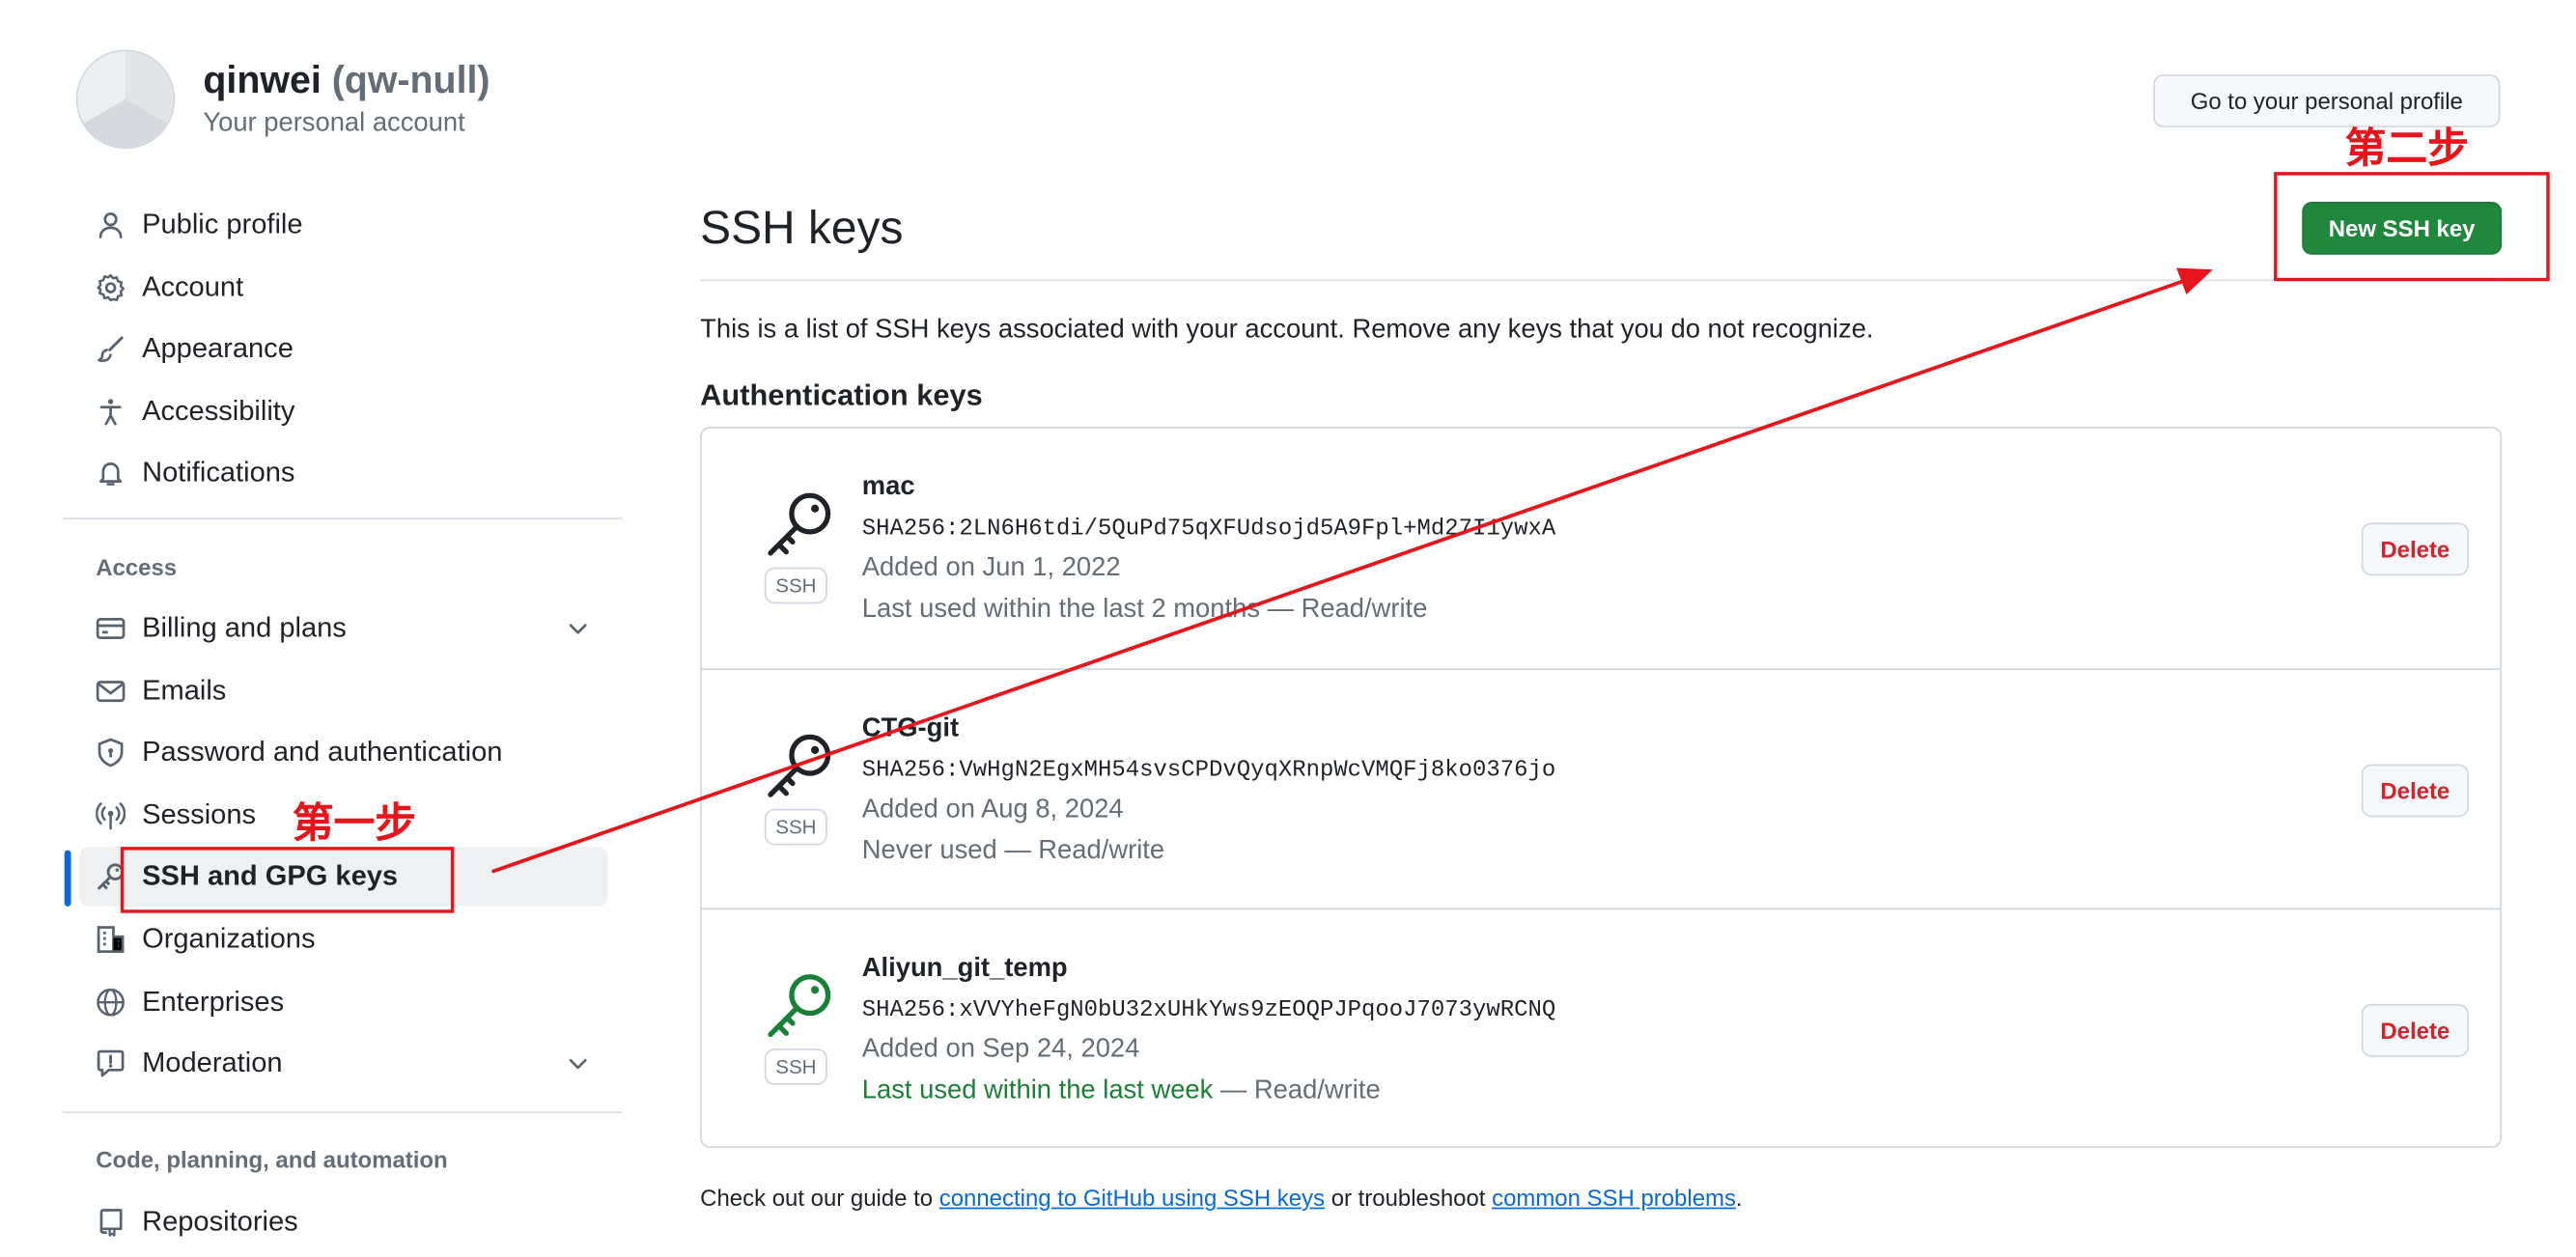 The width and height of the screenshot is (2576, 1257). What do you see at coordinates (111, 287) in the screenshot?
I see `gear-icon` at bounding box center [111, 287].